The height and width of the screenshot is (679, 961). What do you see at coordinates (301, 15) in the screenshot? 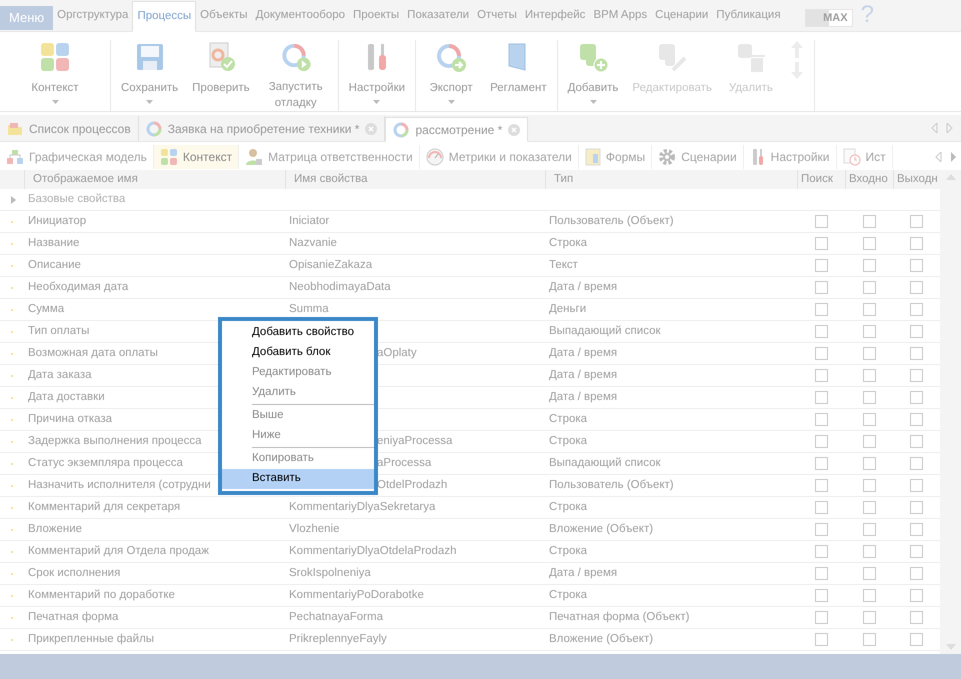
I see `top-tab: Документооборо` at bounding box center [301, 15].